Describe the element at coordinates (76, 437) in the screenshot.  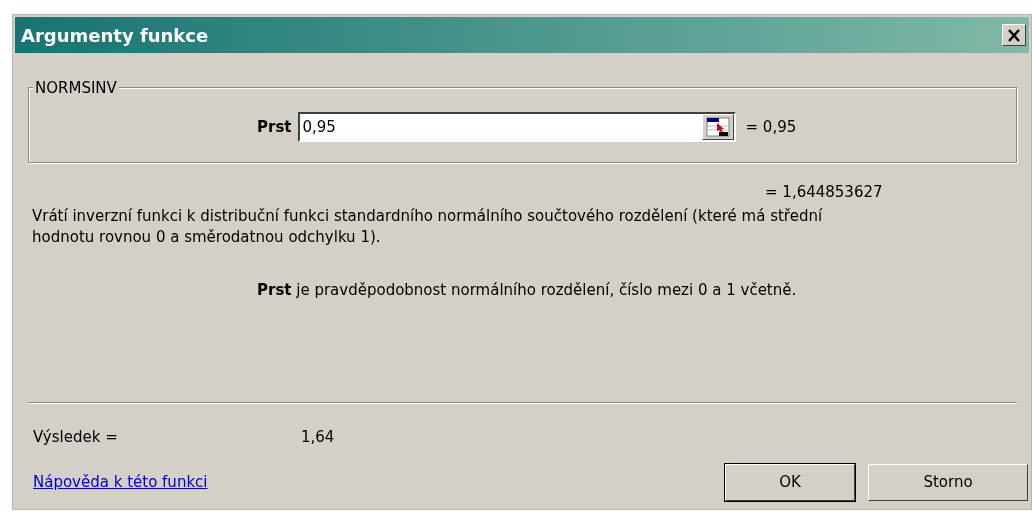
I see `result-label: Výsledek =` at that location.